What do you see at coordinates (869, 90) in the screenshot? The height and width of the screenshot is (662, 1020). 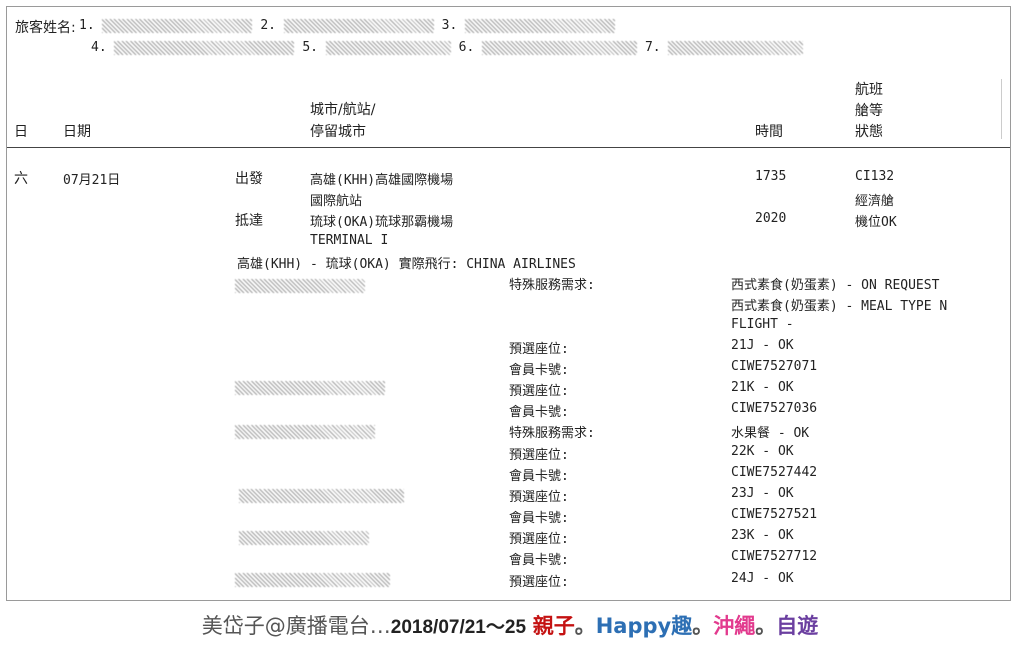 I see `header-flight-line1: 航班` at bounding box center [869, 90].